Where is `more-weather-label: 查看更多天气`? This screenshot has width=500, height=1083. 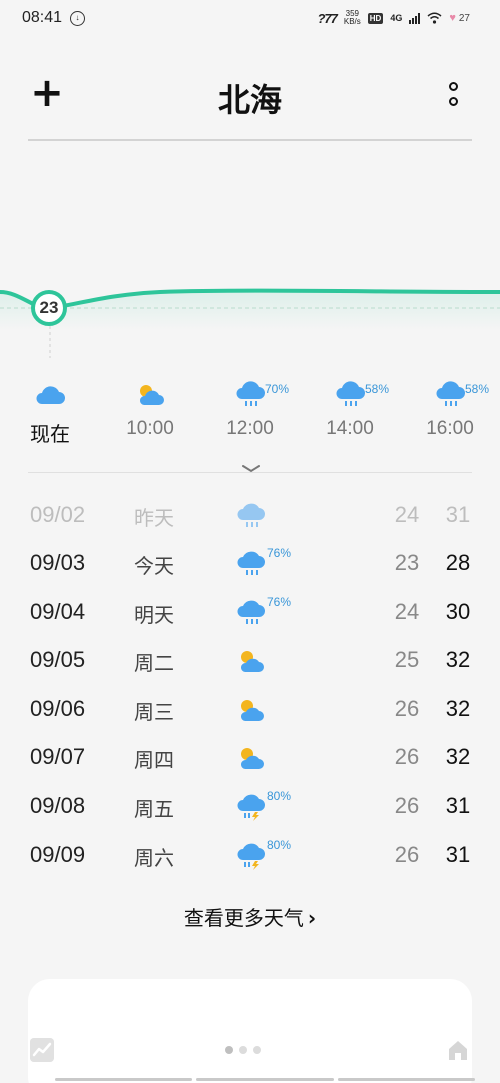
more-weather-label: 查看更多天气 is located at coordinates (243, 918).